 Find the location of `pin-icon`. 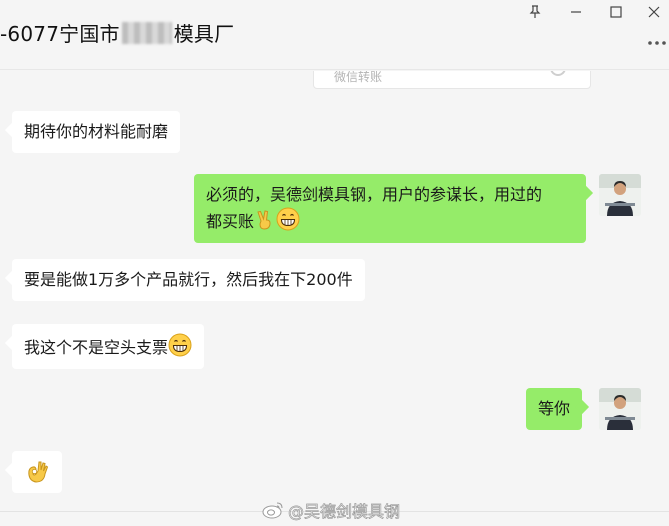

pin-icon is located at coordinates (535, 11).